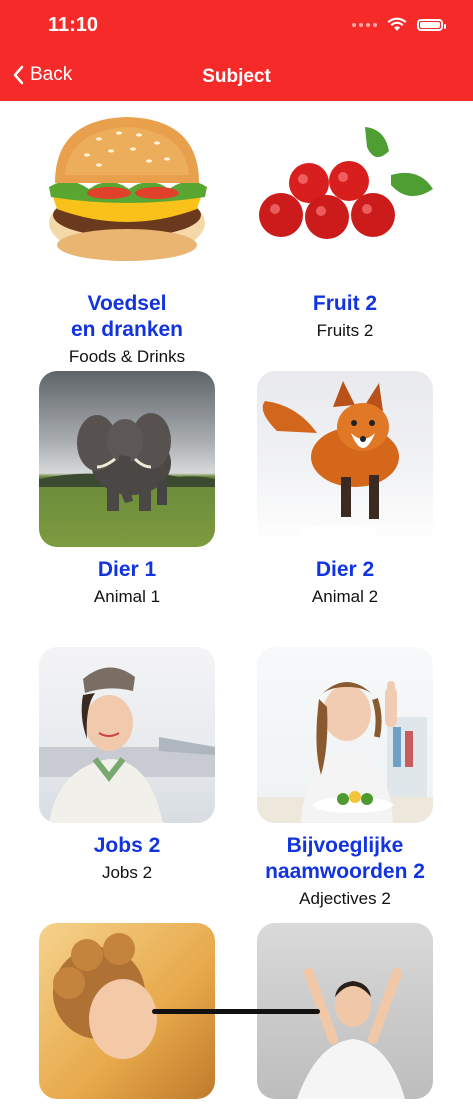 The image size is (473, 1109). What do you see at coordinates (345, 193) in the screenshot?
I see `acerola-cherries-image` at bounding box center [345, 193].